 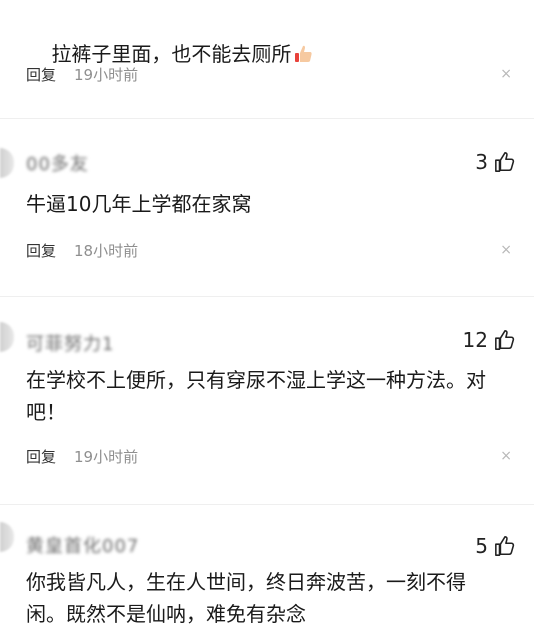 I want to click on like-button: 5, so click(x=495, y=546).